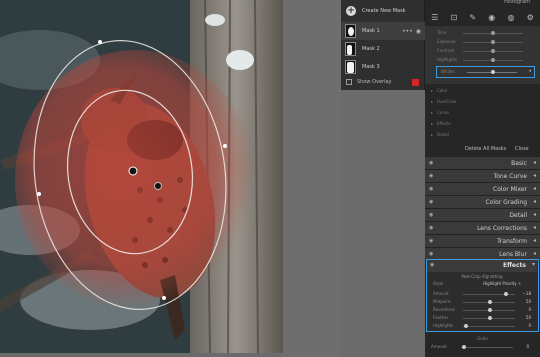 The image size is (540, 357). Describe the element at coordinates (491, 17) in the screenshot. I see `redeye-icon: ◉` at that location.